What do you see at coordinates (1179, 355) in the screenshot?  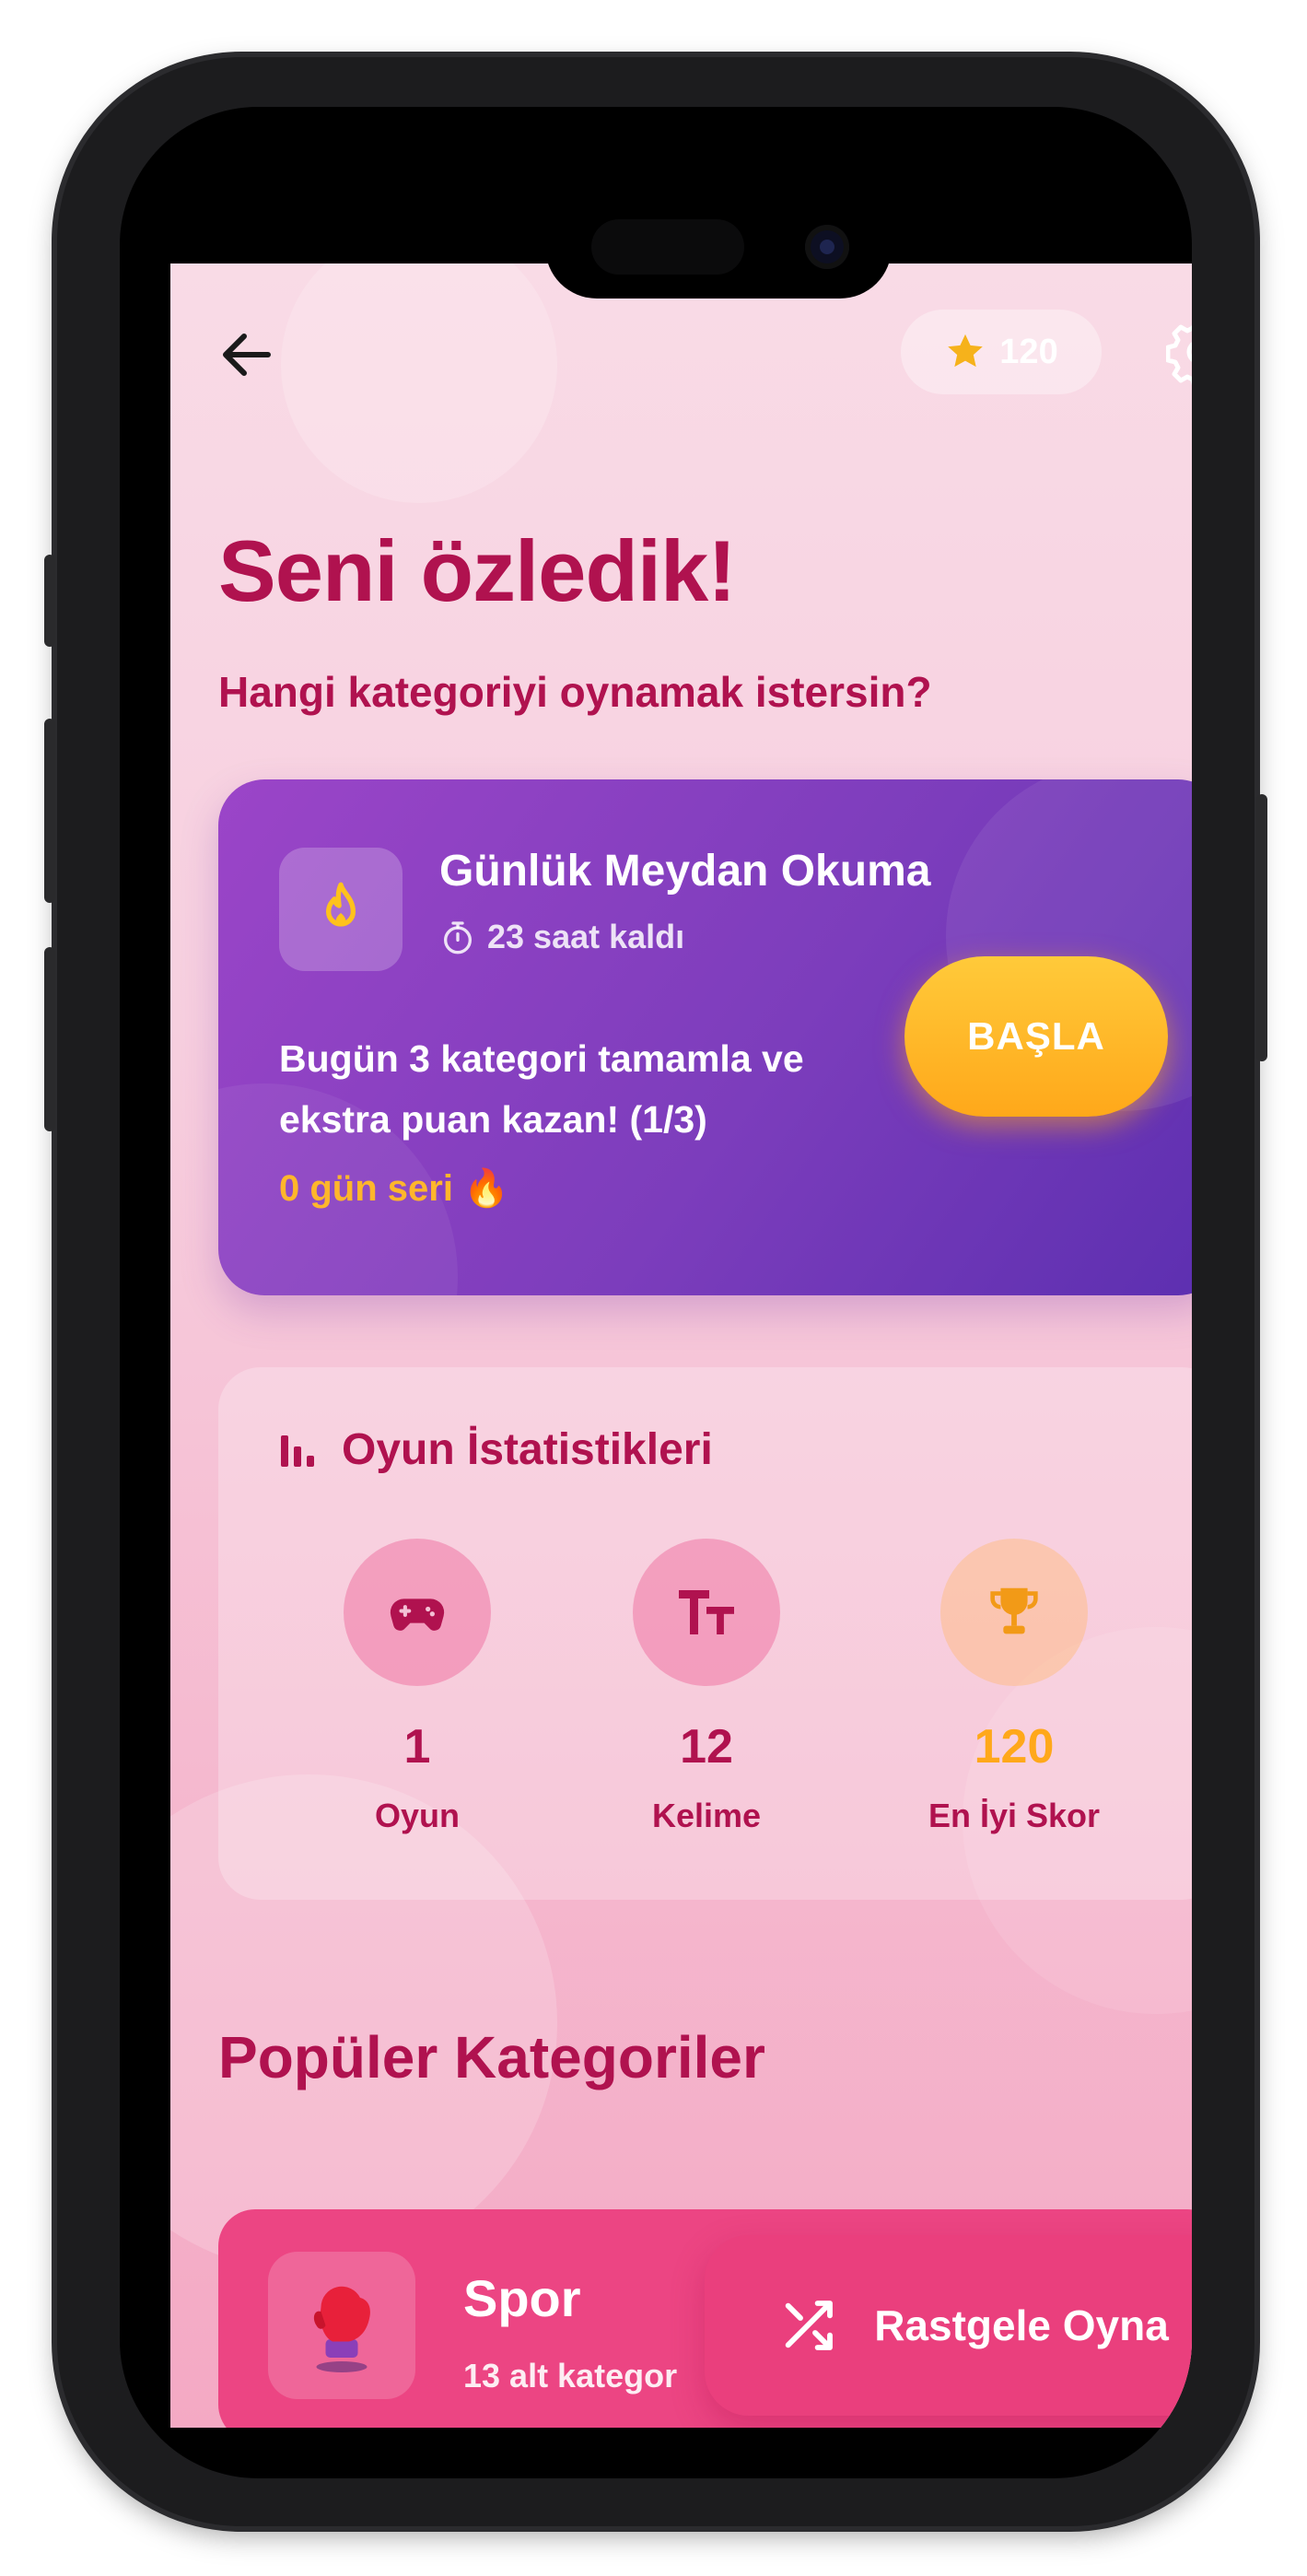 I see `gear-icon` at bounding box center [1179, 355].